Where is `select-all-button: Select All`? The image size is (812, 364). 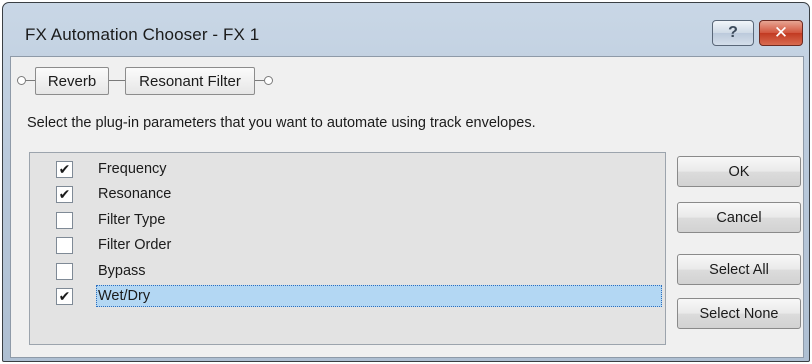 select-all-button: Select All is located at coordinates (739, 269).